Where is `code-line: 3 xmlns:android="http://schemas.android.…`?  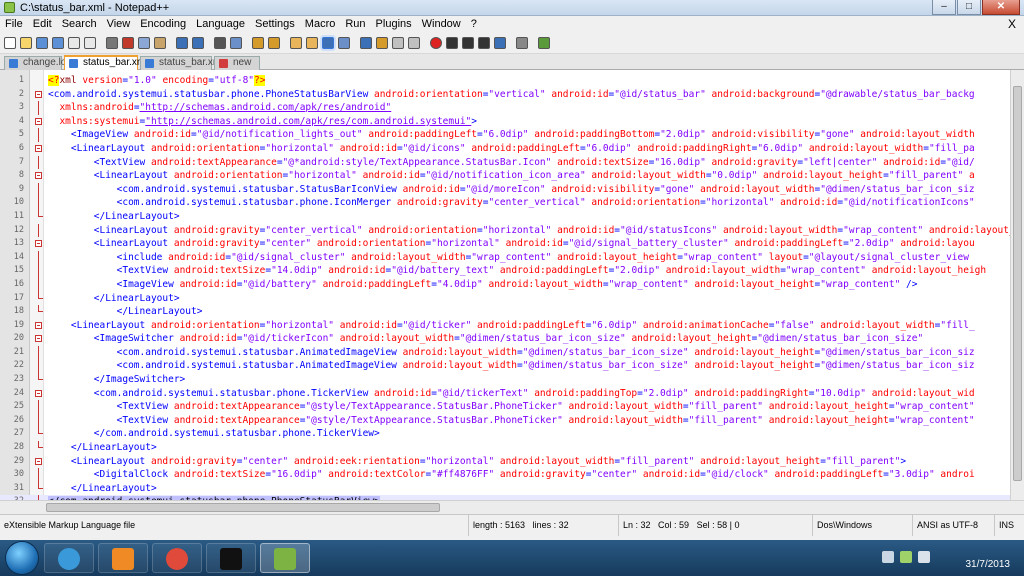
code-line: 3 xmlns:android="http://schemas.android.… is located at coordinates (505, 108).